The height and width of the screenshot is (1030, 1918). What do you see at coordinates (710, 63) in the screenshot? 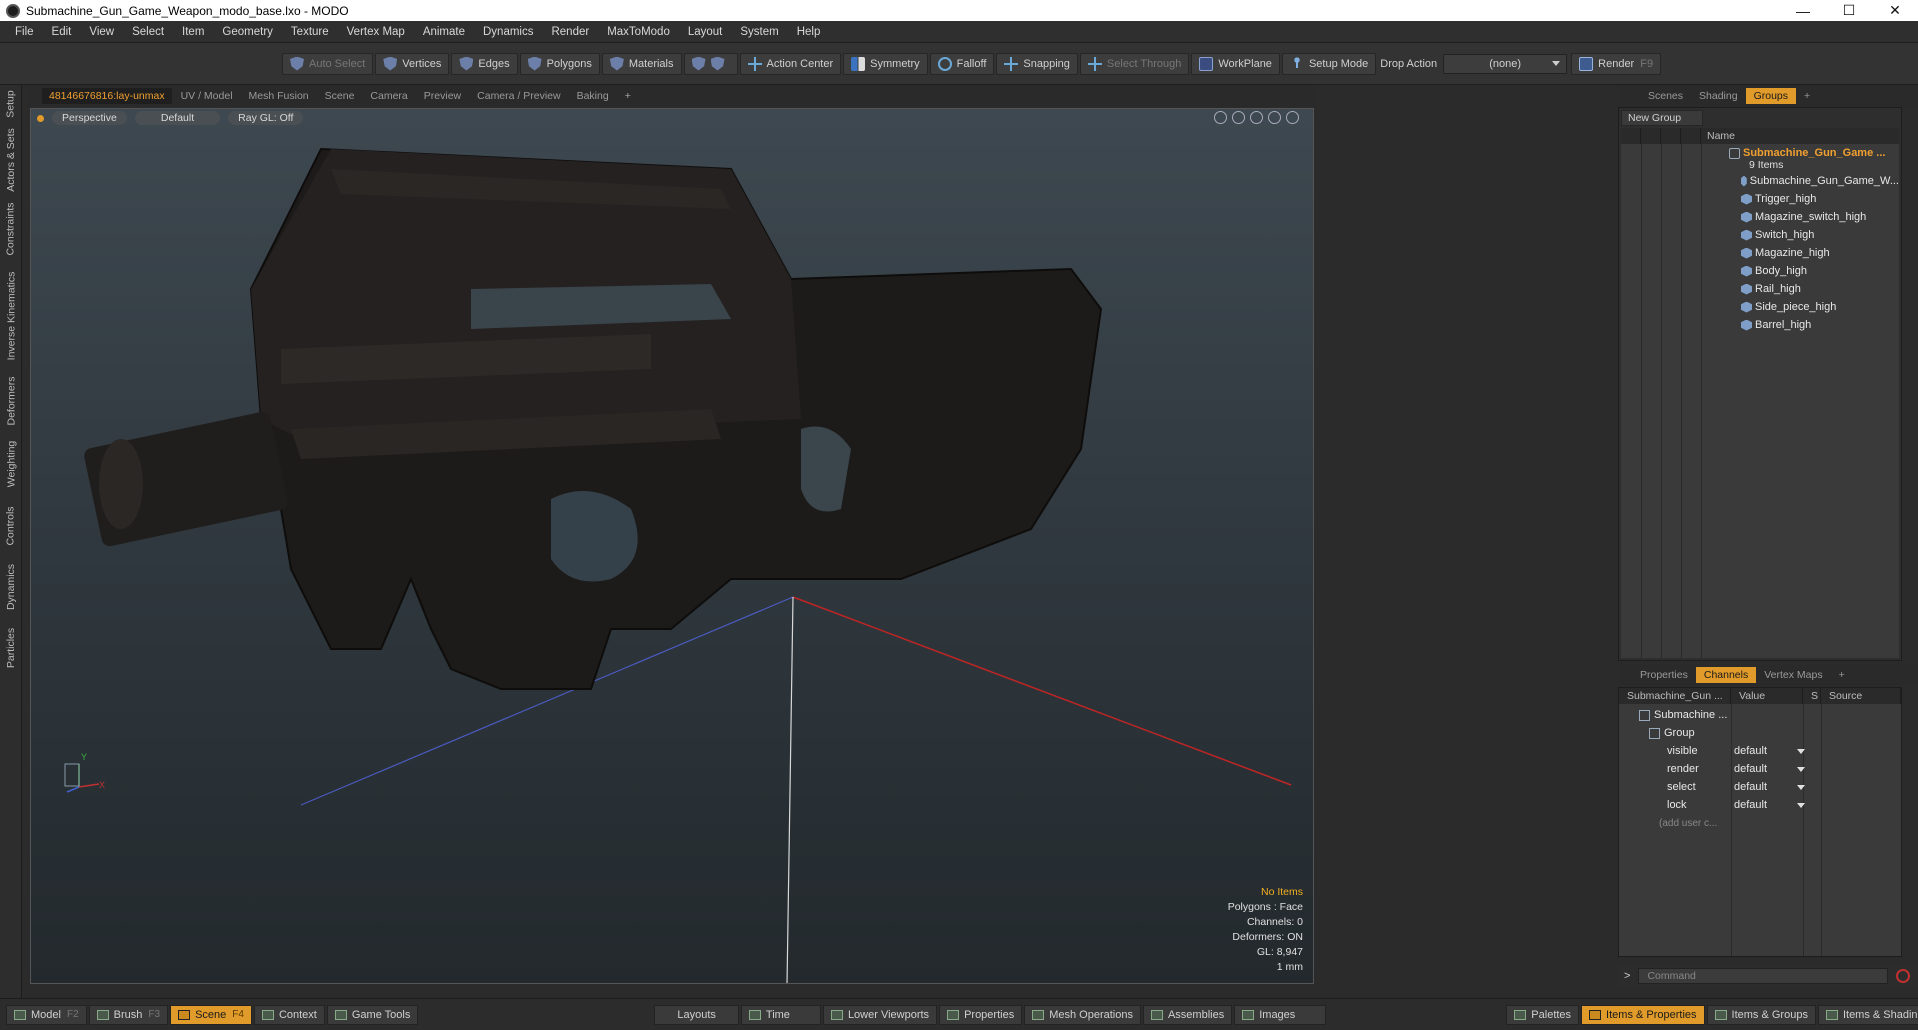
I see `item-mode-button` at bounding box center [710, 63].